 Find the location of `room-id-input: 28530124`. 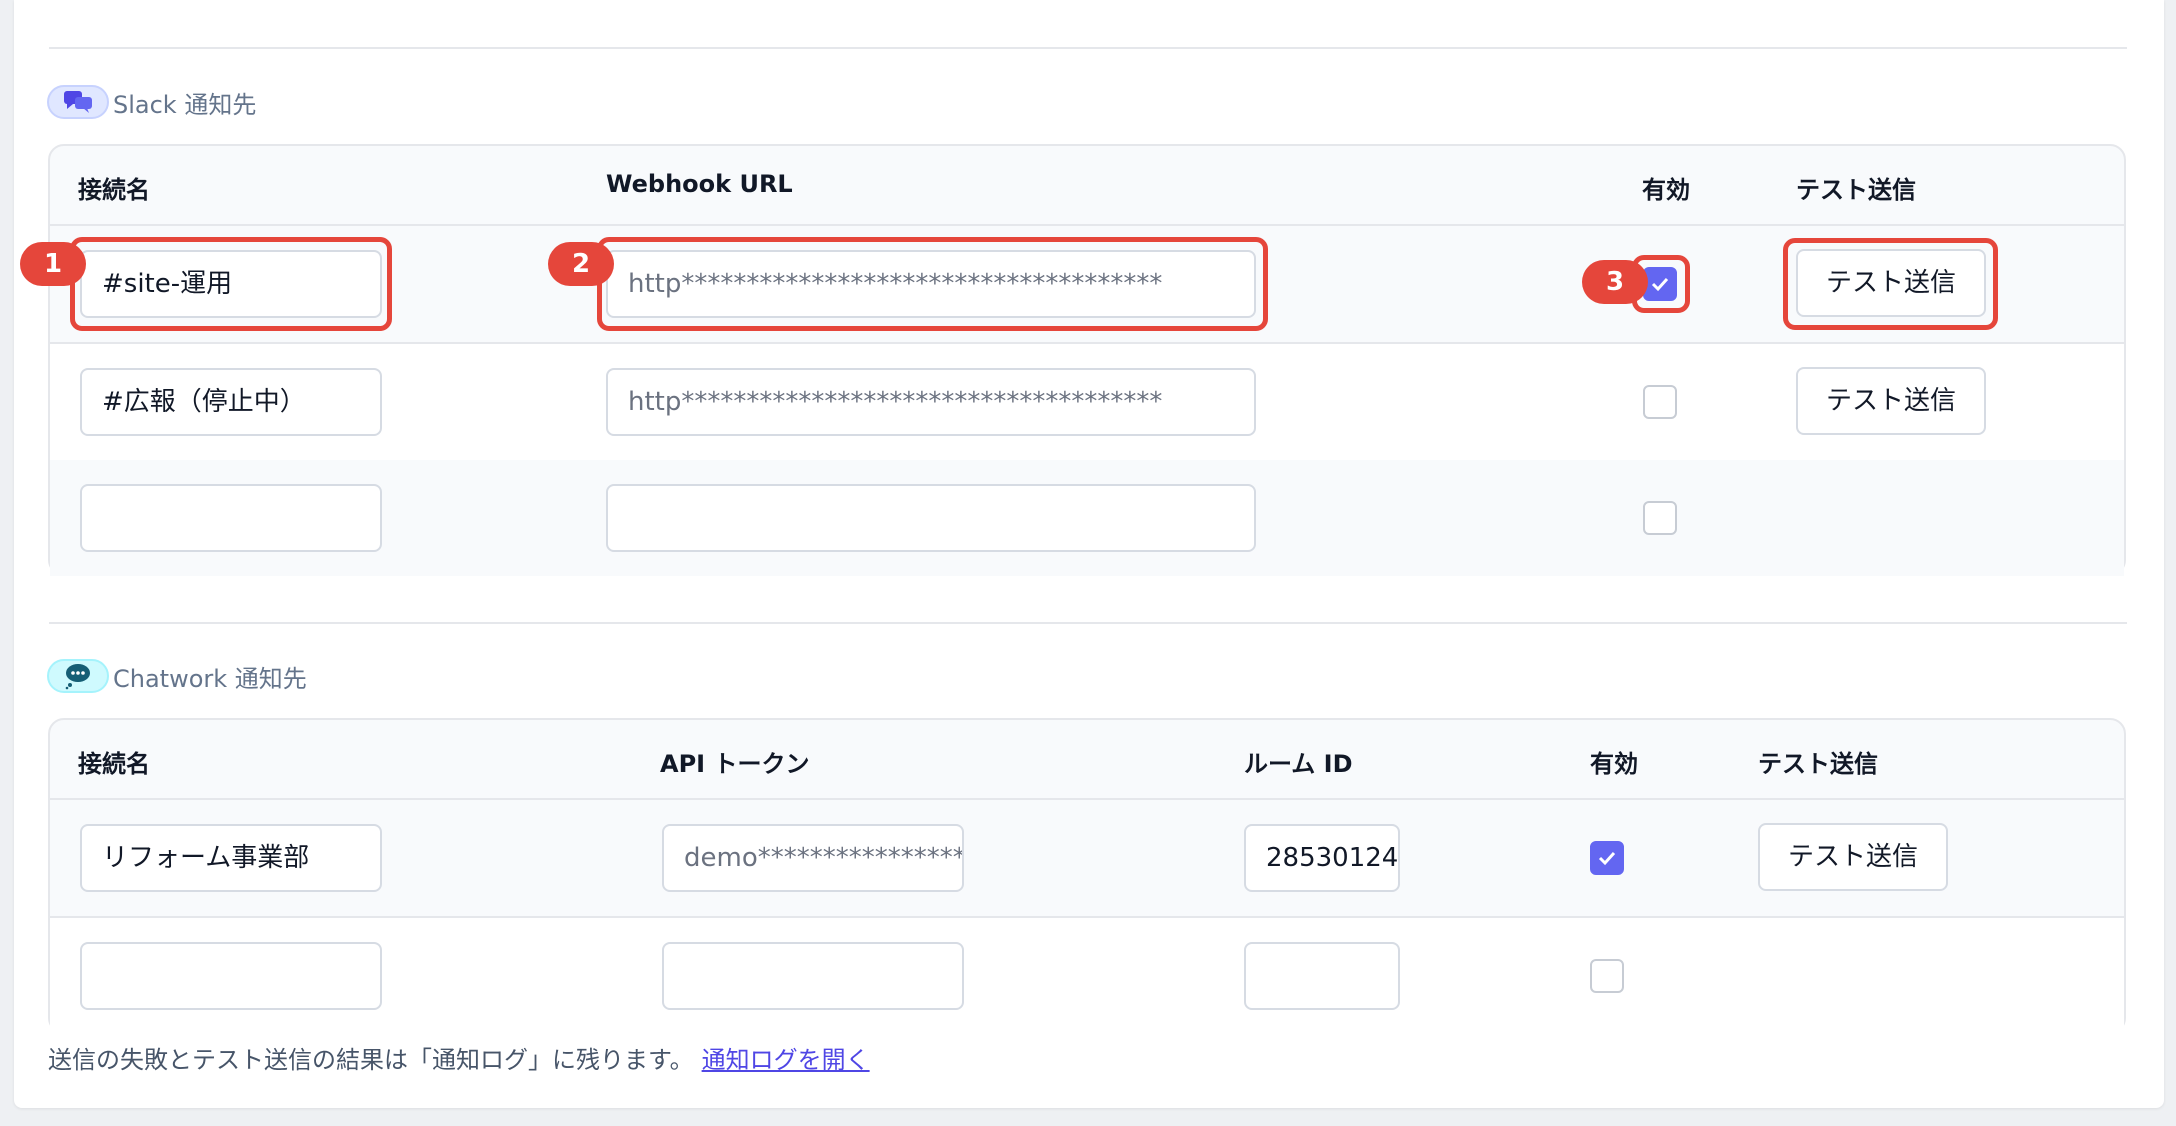

room-id-input: 28530124 is located at coordinates (1322, 858).